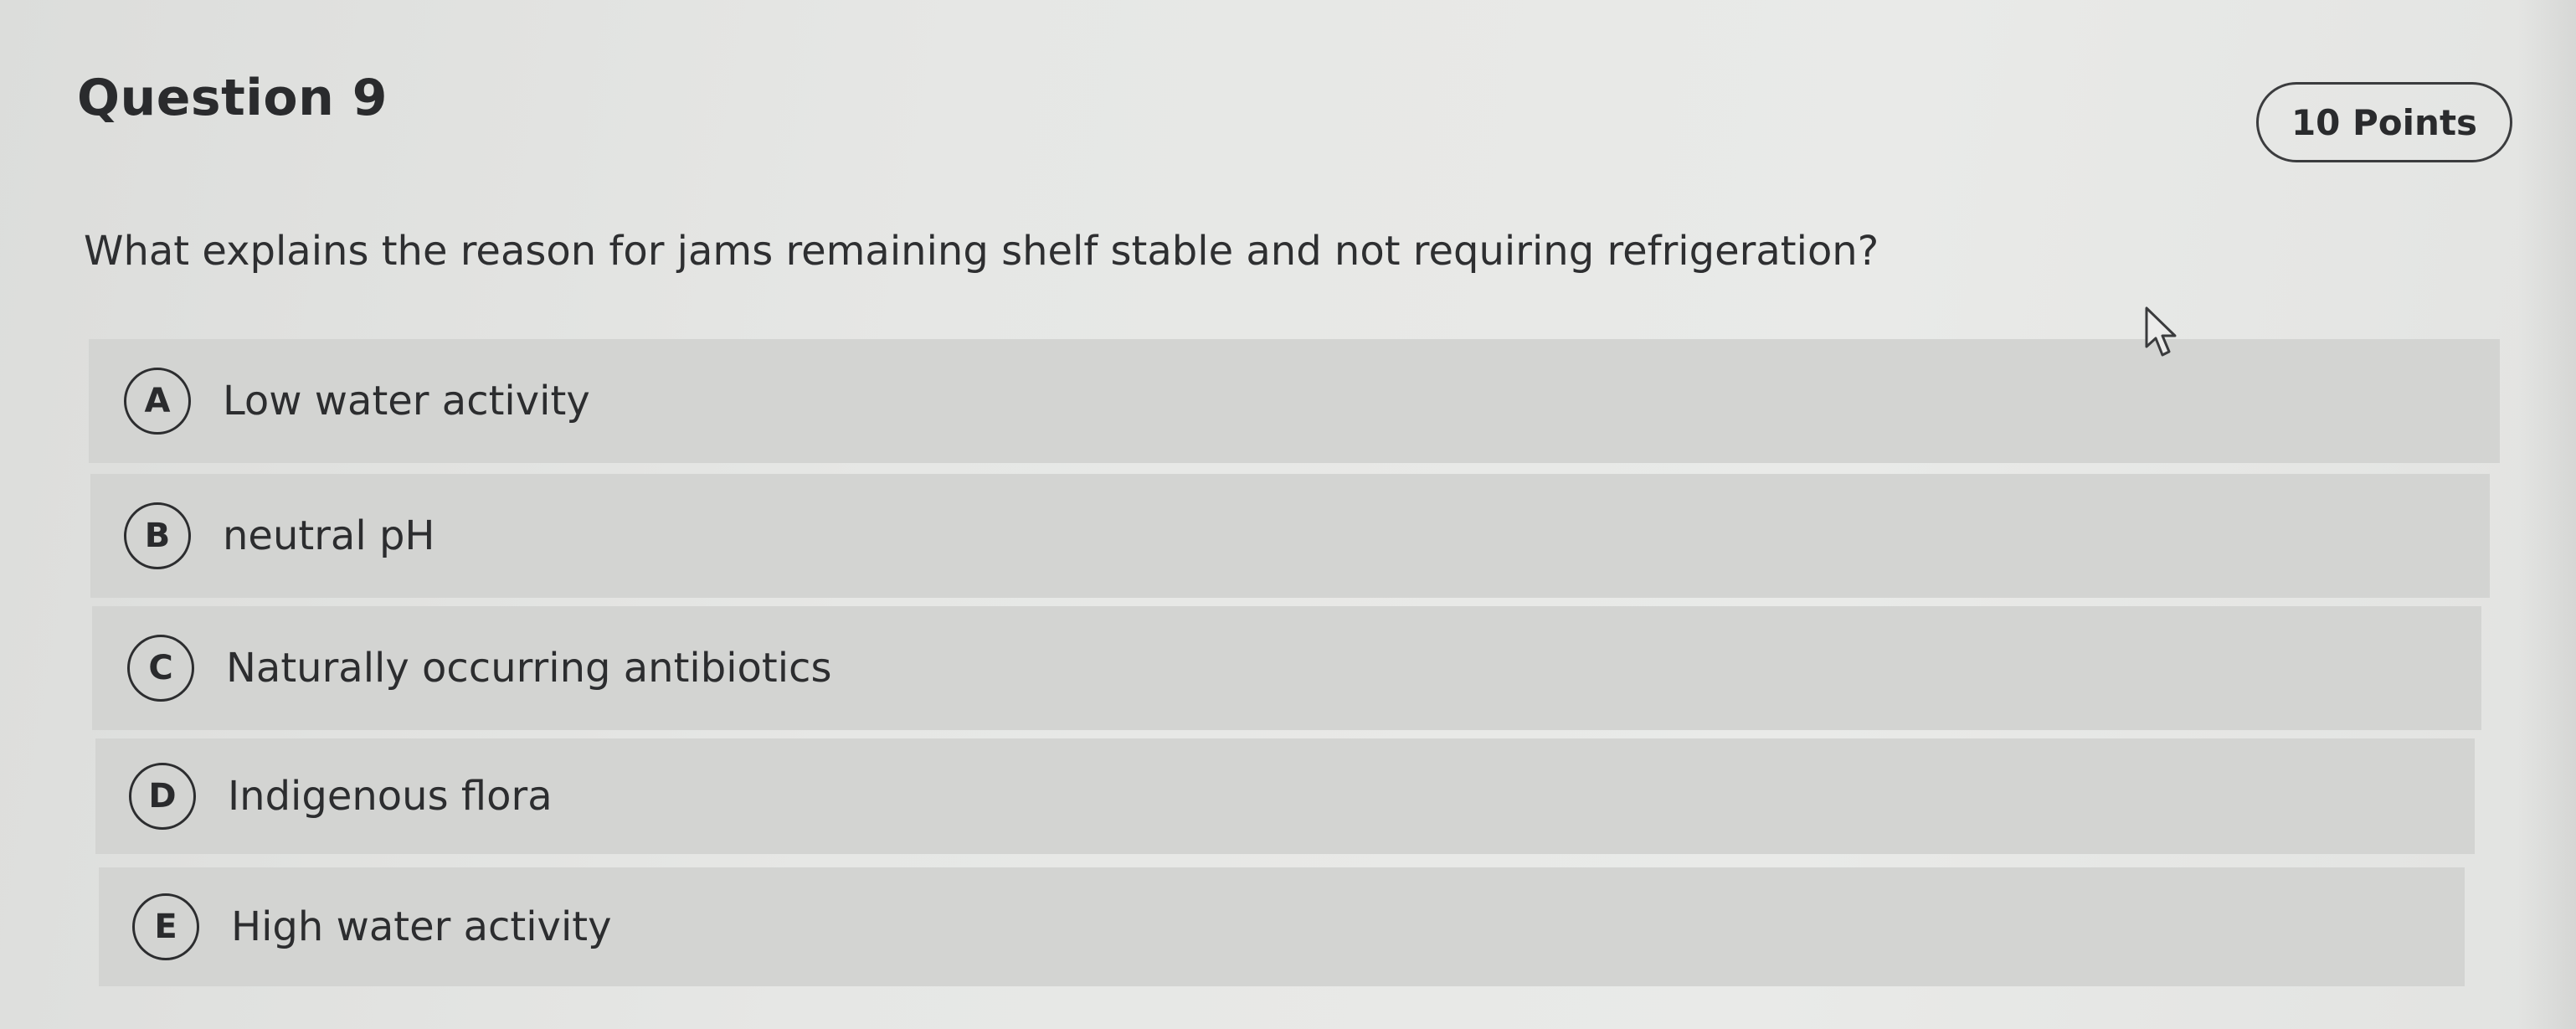 This screenshot has width=2576, height=1029. What do you see at coordinates (407, 401) in the screenshot?
I see `choice-label-a: Low water activity` at bounding box center [407, 401].